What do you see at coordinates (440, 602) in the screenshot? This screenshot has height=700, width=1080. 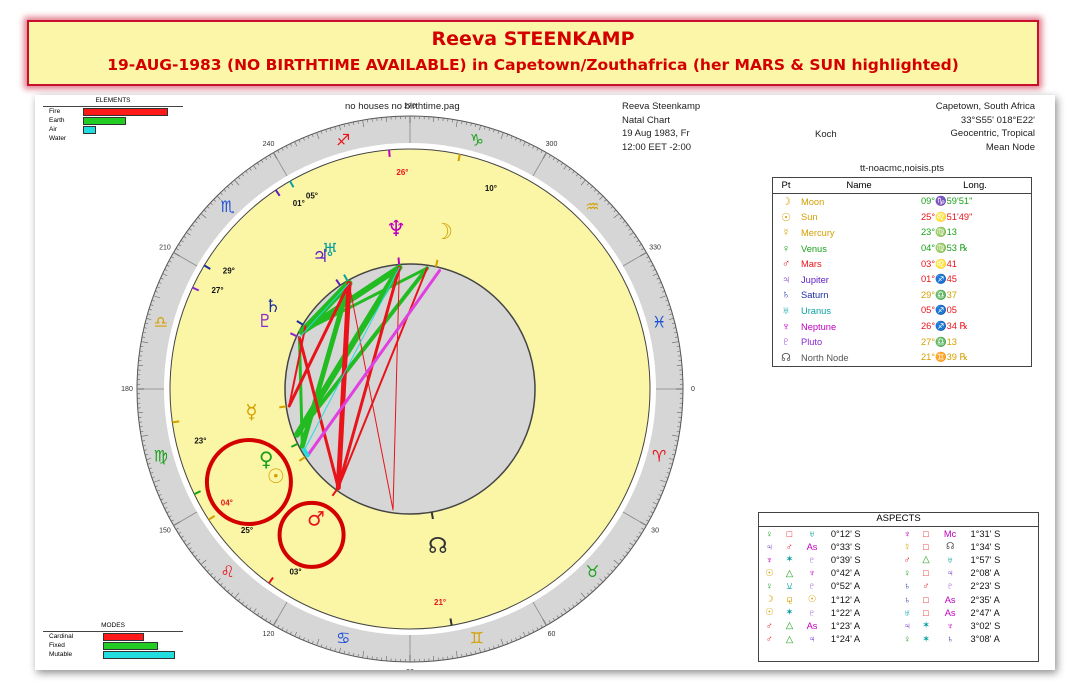 I see `planet-degree-label: 21°` at bounding box center [440, 602].